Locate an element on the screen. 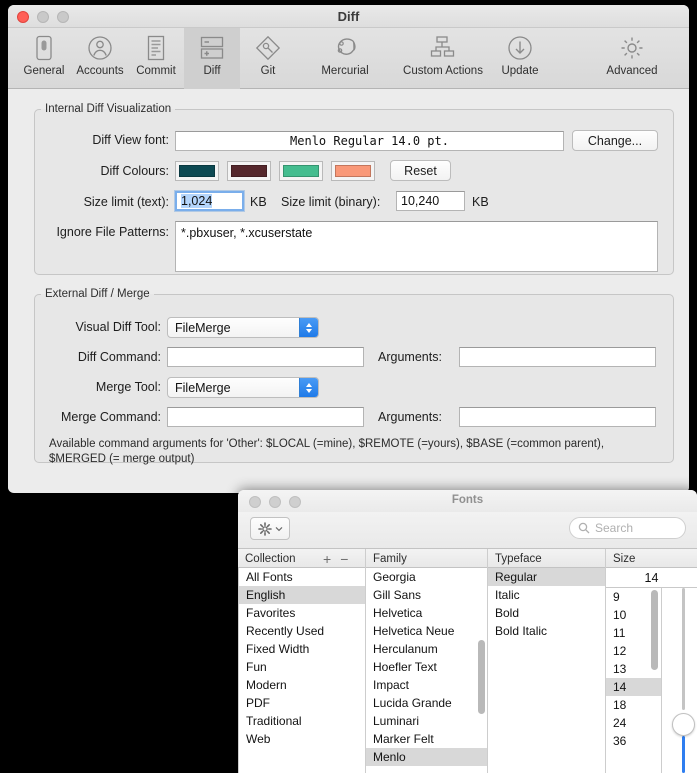  external-diff-legend: External Diff / Merge is located at coordinates (97, 294).